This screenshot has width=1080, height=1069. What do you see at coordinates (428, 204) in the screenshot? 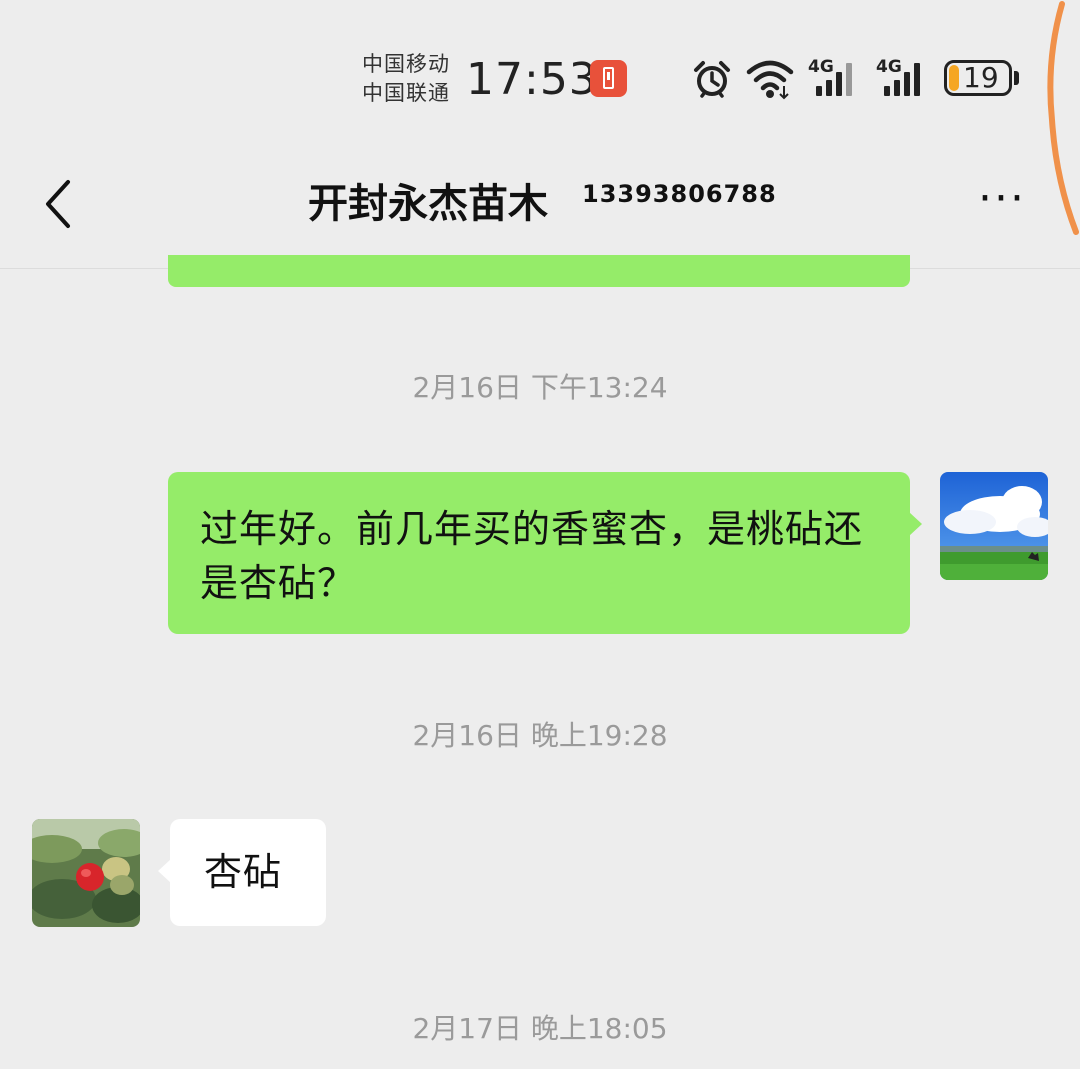
I see `chat-title: 开封永杰苗木` at bounding box center [428, 204].